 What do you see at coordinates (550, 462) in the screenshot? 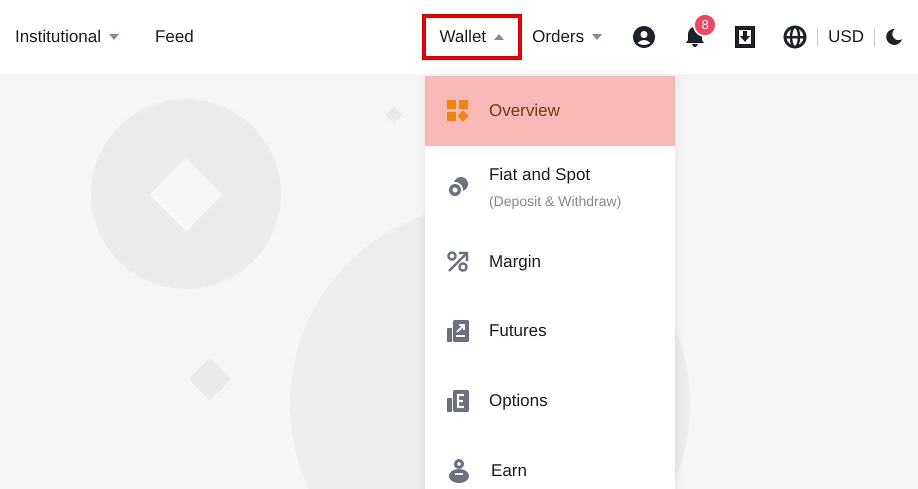
I see `menu-item: Earn` at bounding box center [550, 462].